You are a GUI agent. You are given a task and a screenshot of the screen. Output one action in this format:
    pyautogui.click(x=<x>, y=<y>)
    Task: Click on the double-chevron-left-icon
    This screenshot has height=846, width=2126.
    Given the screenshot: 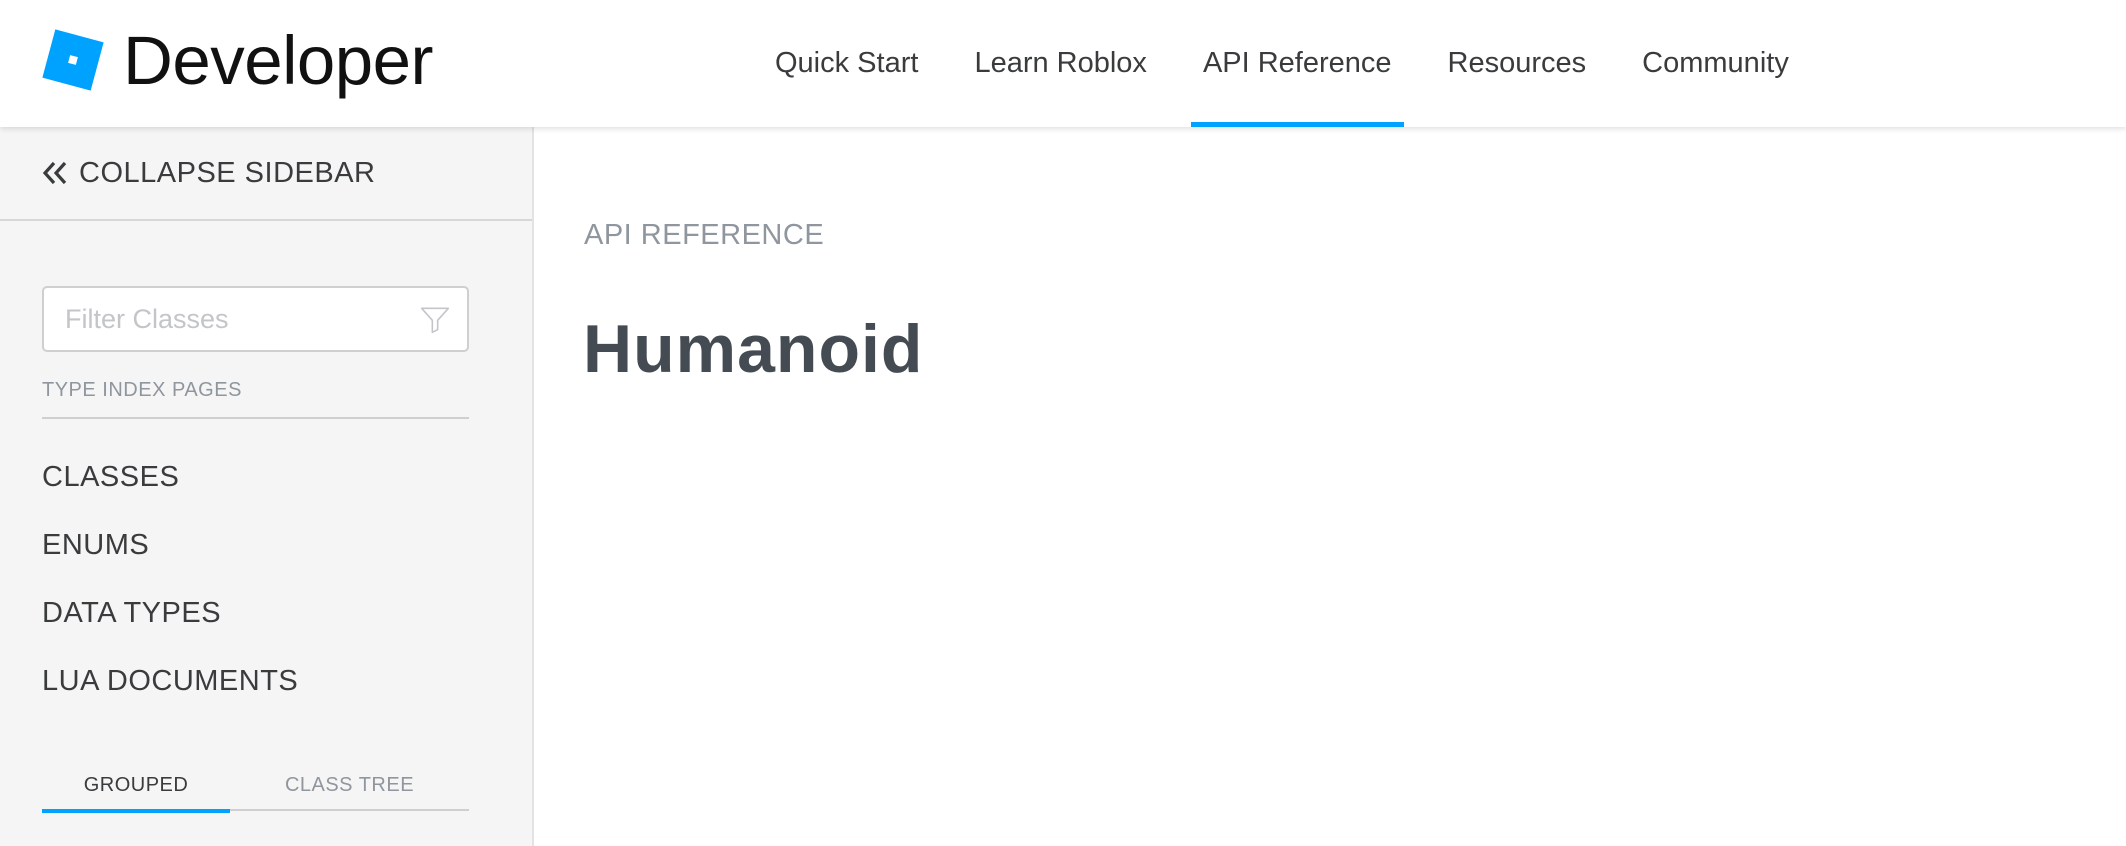 What is the action you would take?
    pyautogui.click(x=54, y=173)
    